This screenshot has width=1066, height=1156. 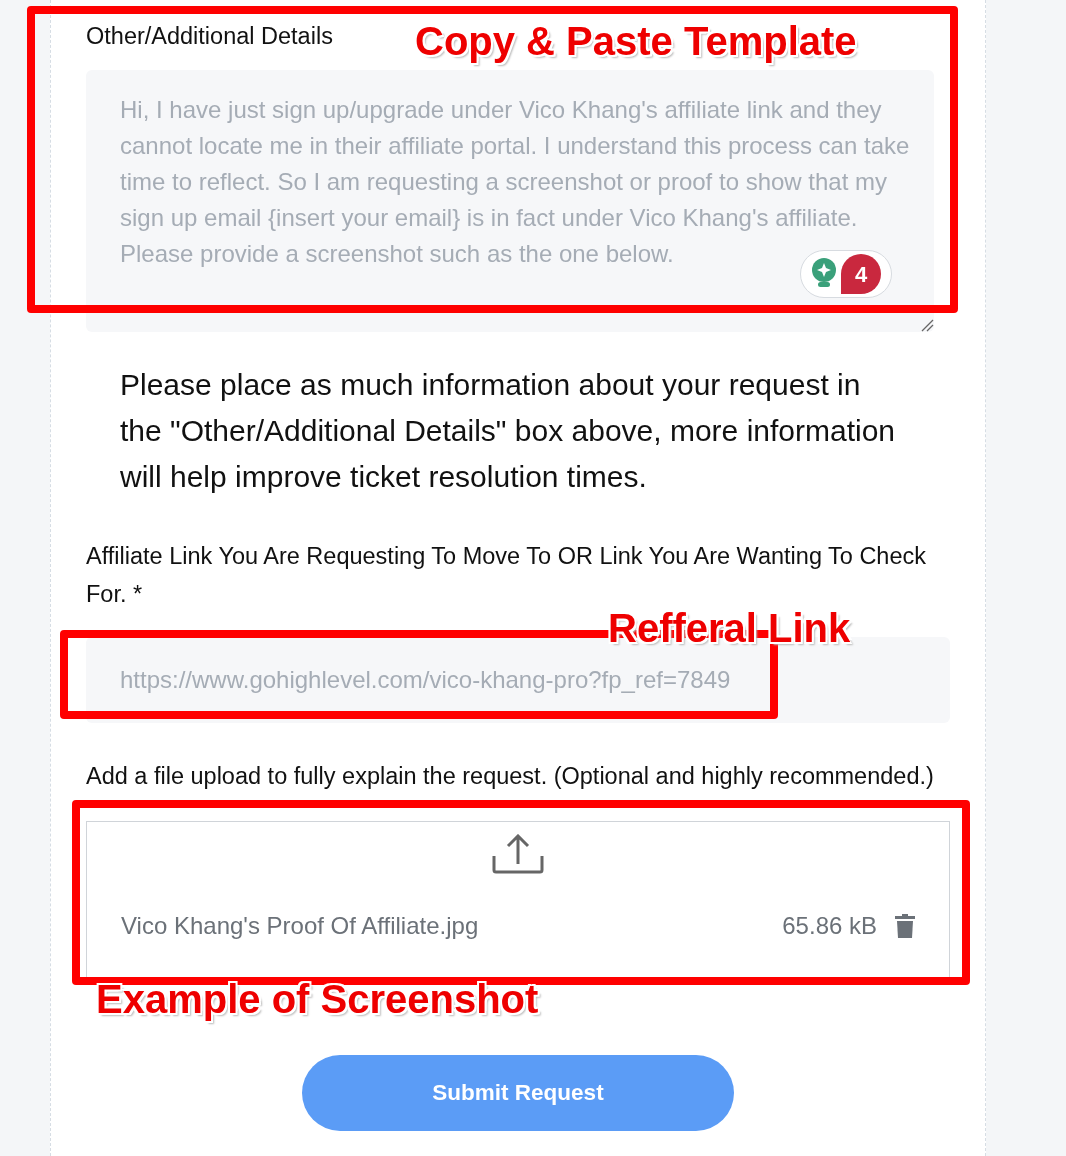 I want to click on file-size: 65.86 kB, so click(x=829, y=926).